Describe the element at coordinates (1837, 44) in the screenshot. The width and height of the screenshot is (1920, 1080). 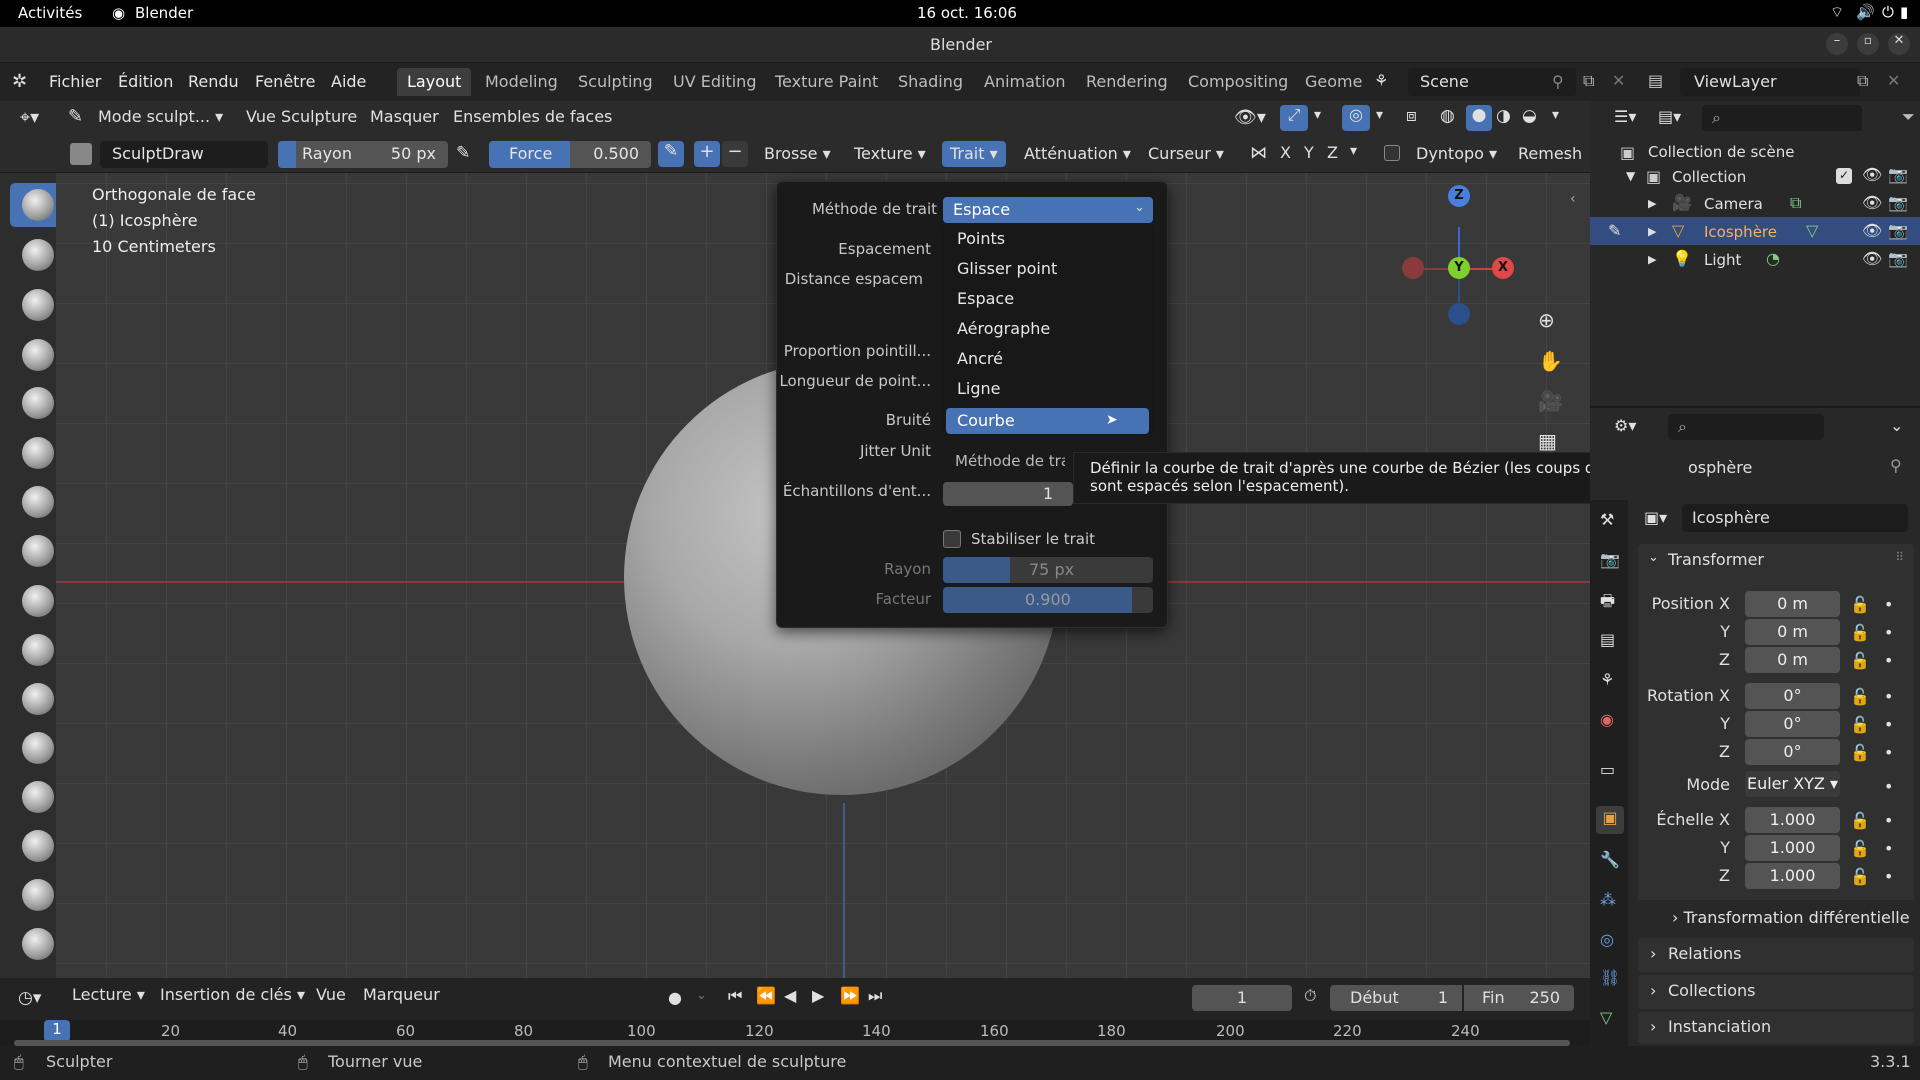
I see `minimize-icon: –` at that location.